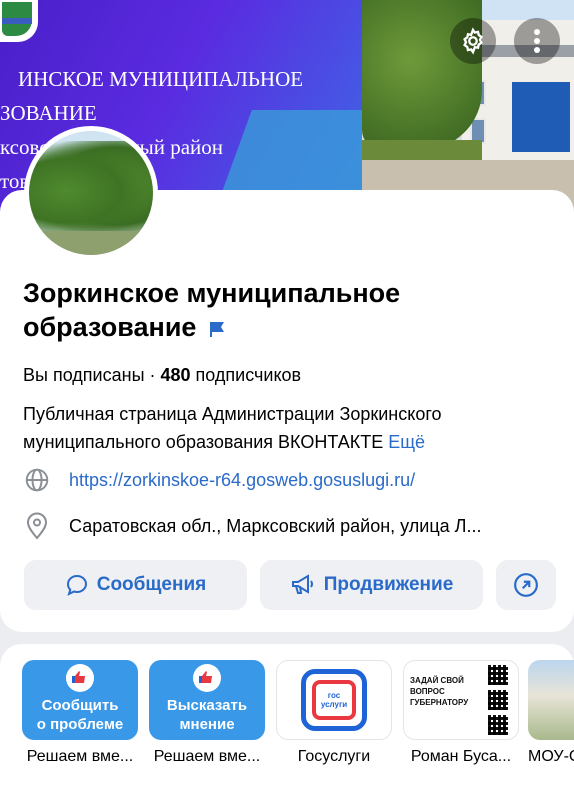 This screenshot has width=574, height=800. I want to click on share-arrow-icon, so click(526, 585).